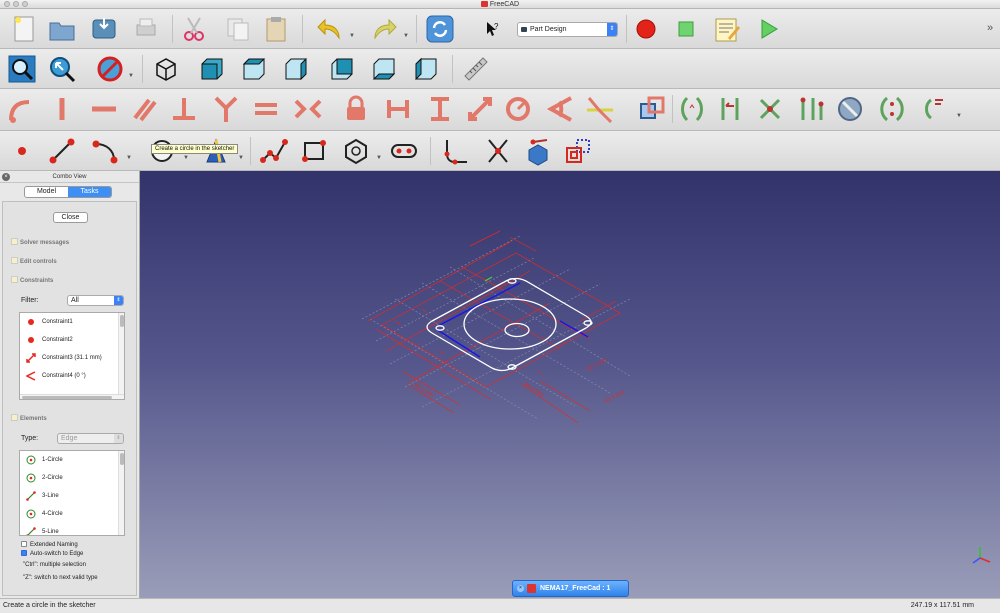 Image resolution: width=1000 pixels, height=613 pixels. What do you see at coordinates (934, 109) in the screenshot?
I see `restore-internal-geometry-button` at bounding box center [934, 109].